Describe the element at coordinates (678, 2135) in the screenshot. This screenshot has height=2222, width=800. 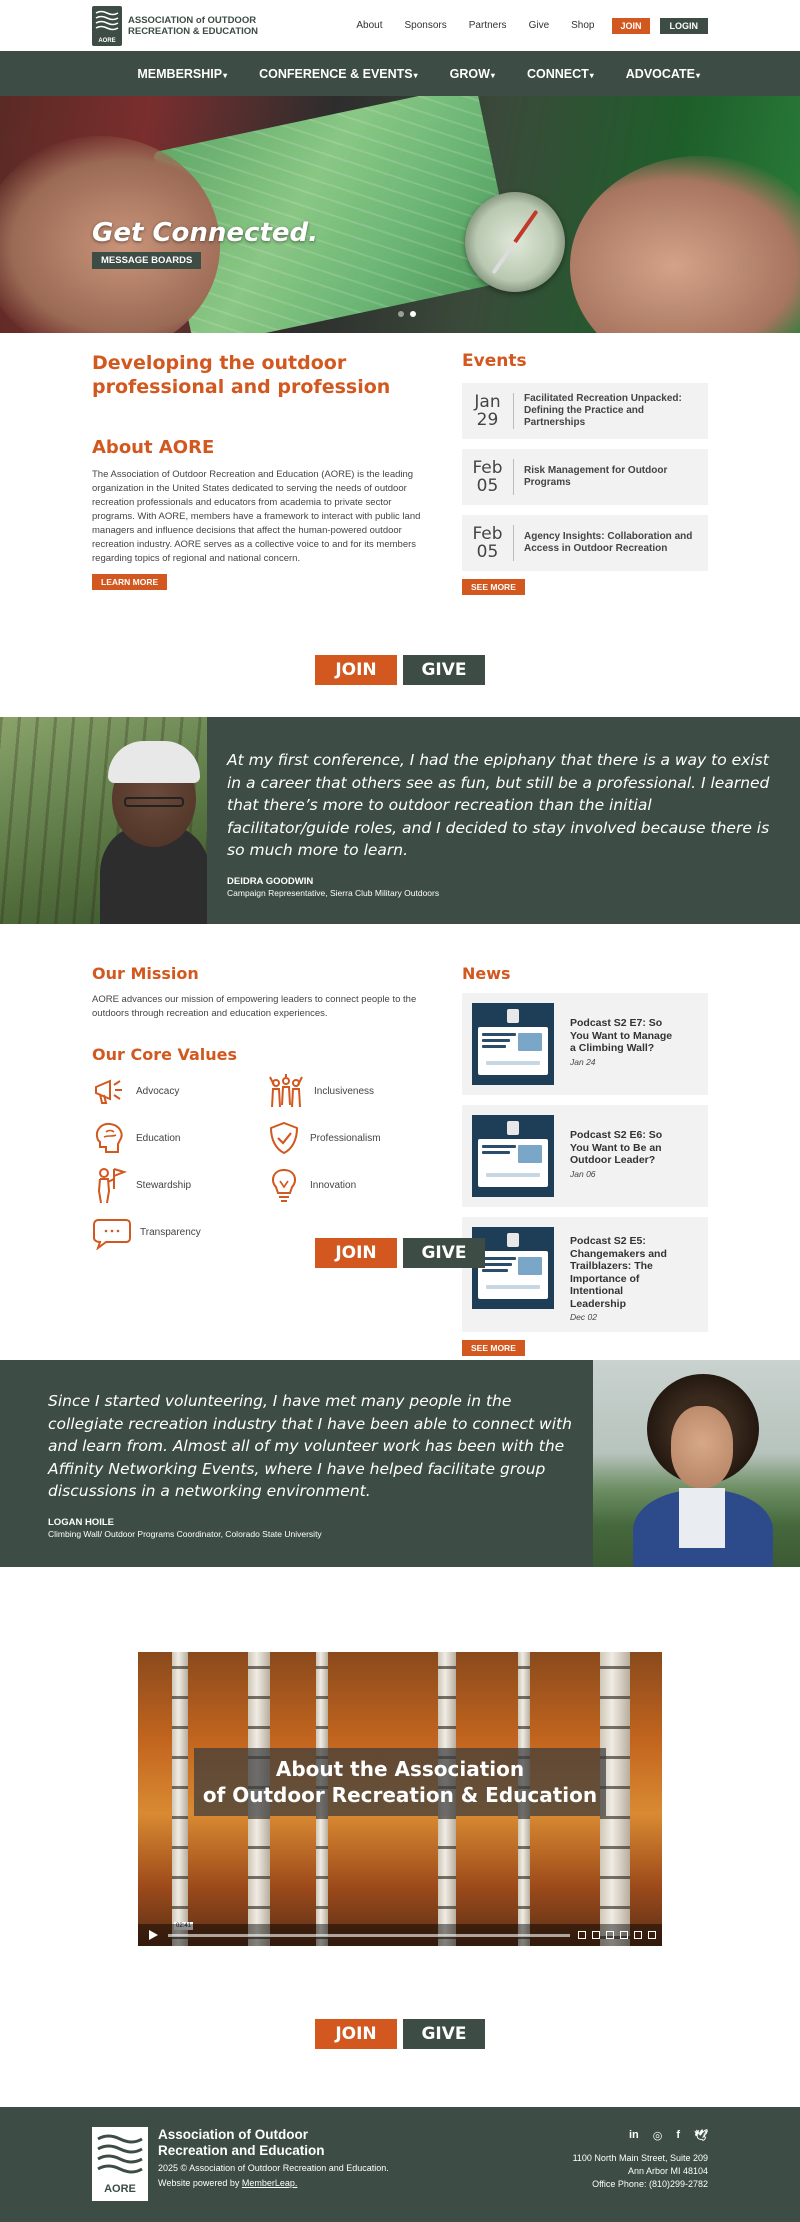
I see `facebook-icon: f` at that location.